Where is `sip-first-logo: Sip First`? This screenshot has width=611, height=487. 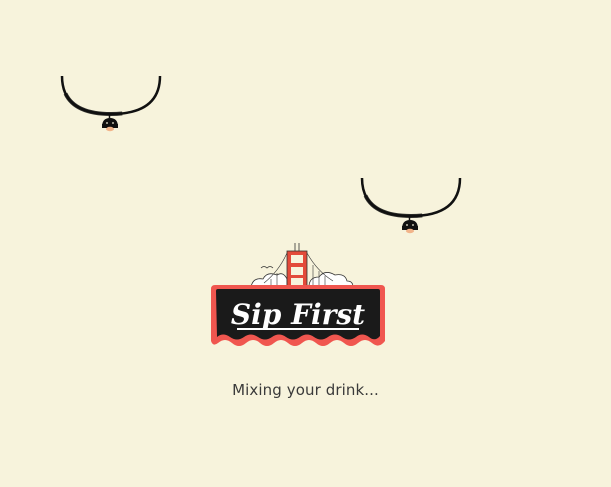 sip-first-logo: Sip First is located at coordinates (298, 294).